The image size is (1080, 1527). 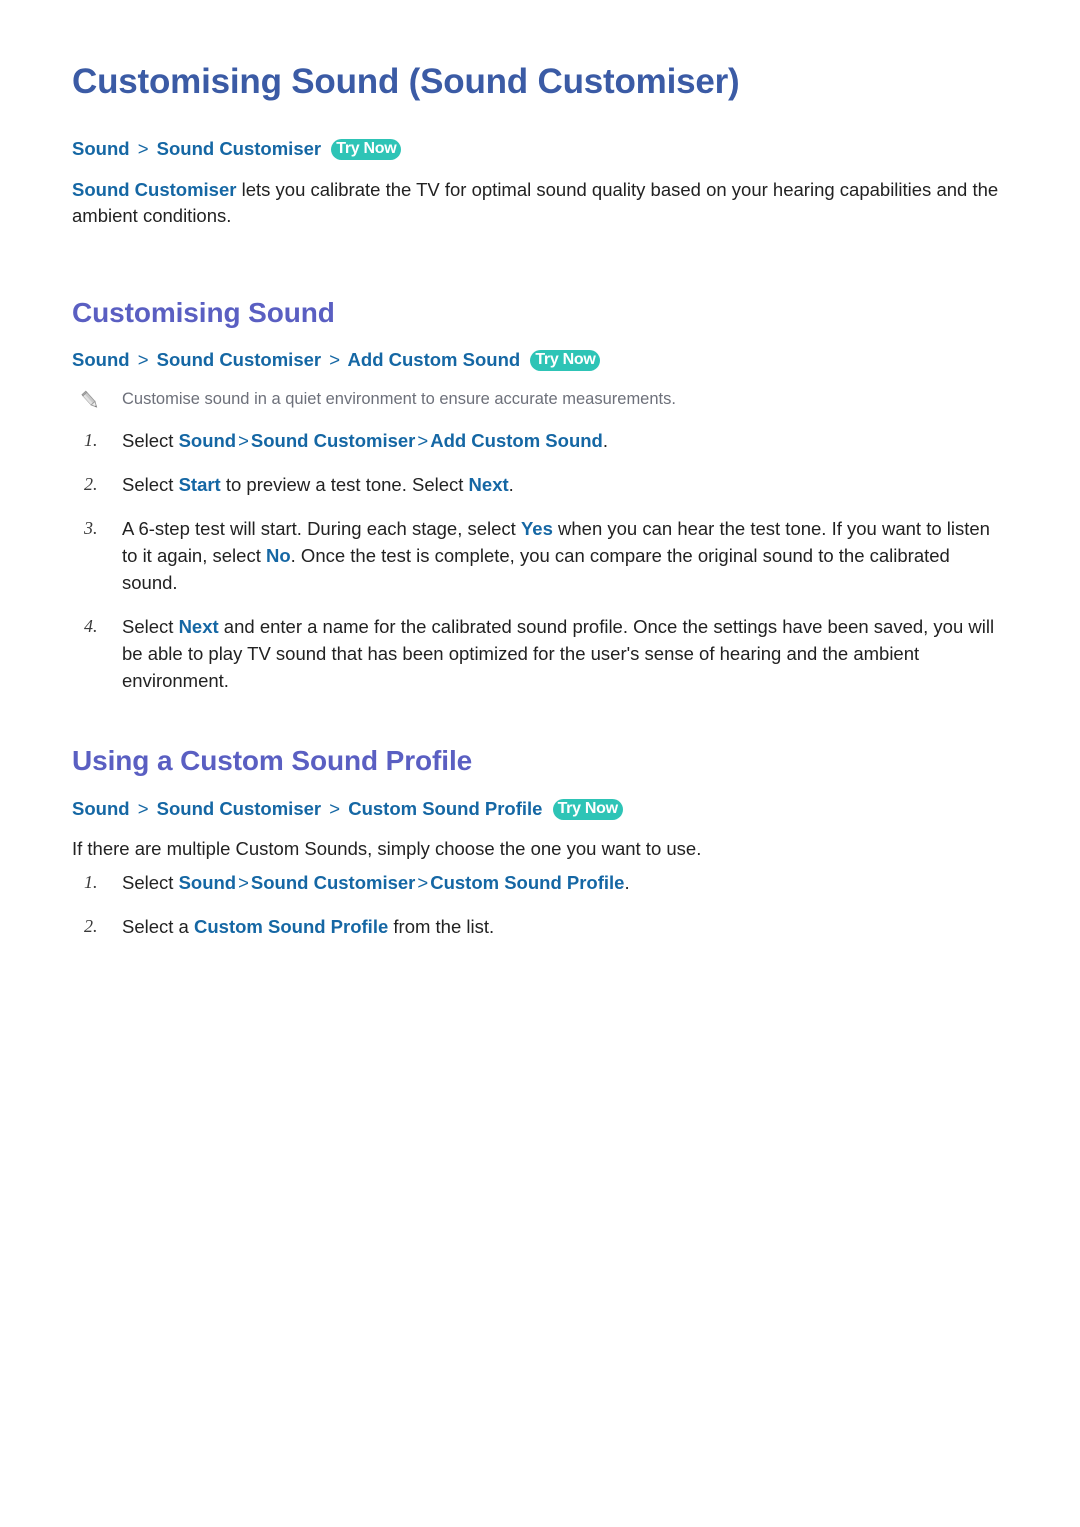 What do you see at coordinates (154, 190) in the screenshot?
I see `intro-lead-term: Sound Customiser` at bounding box center [154, 190].